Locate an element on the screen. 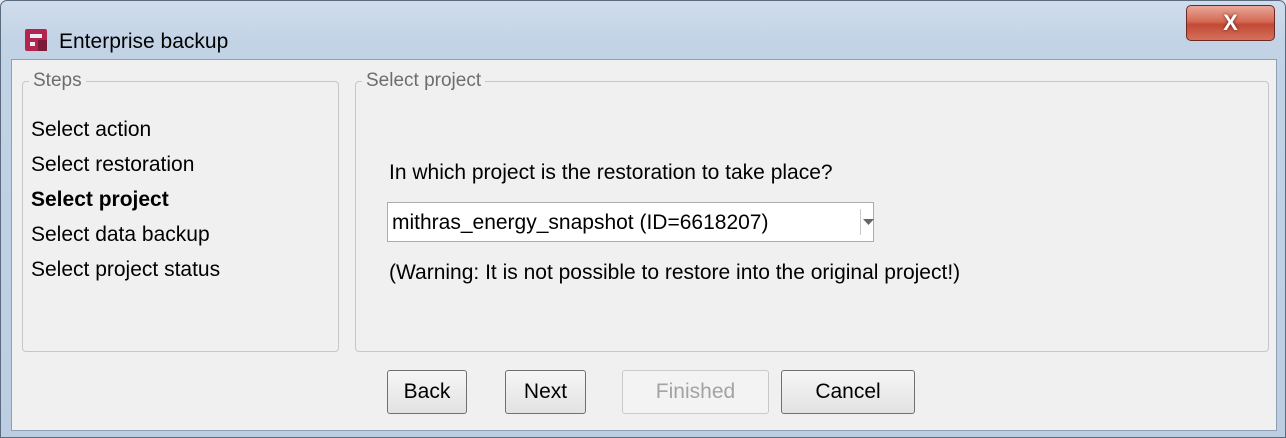 Image resolution: width=1286 pixels, height=438 pixels. cancel-button: Cancel is located at coordinates (848, 392).